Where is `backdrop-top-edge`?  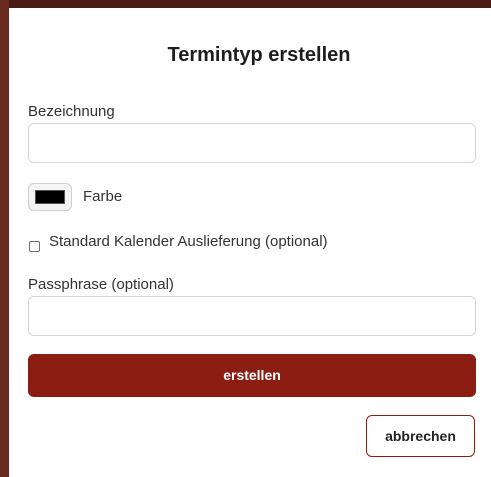 backdrop-top-edge is located at coordinates (245, 4).